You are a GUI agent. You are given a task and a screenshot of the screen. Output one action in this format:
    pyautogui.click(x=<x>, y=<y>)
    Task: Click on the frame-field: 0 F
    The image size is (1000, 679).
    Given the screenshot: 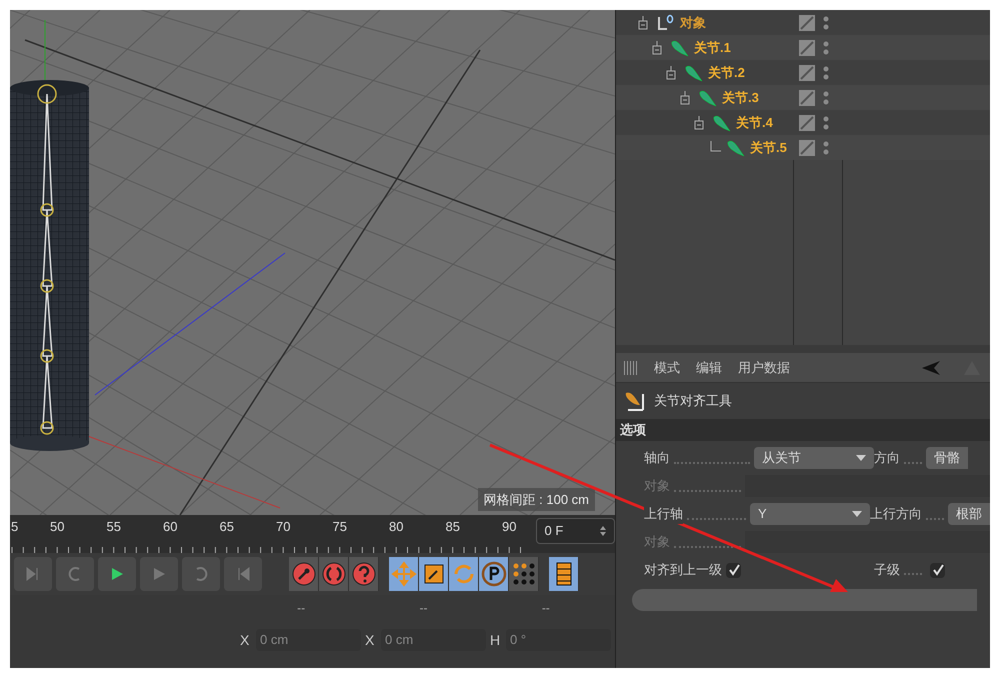 What is the action you would take?
    pyautogui.click(x=575, y=531)
    